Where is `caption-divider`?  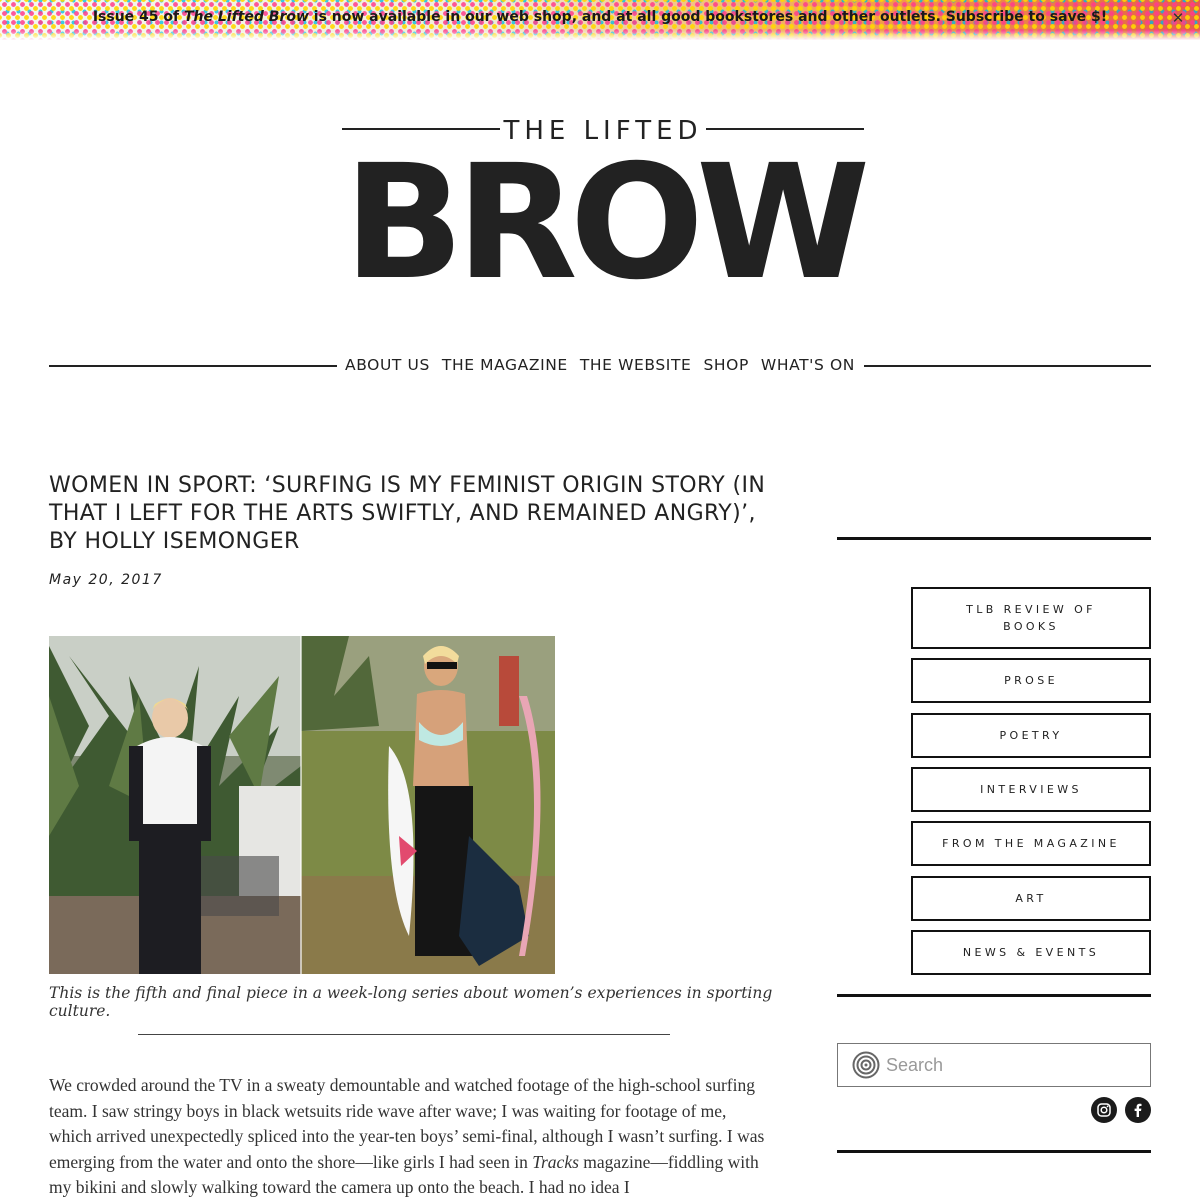 caption-divider is located at coordinates (404, 1034).